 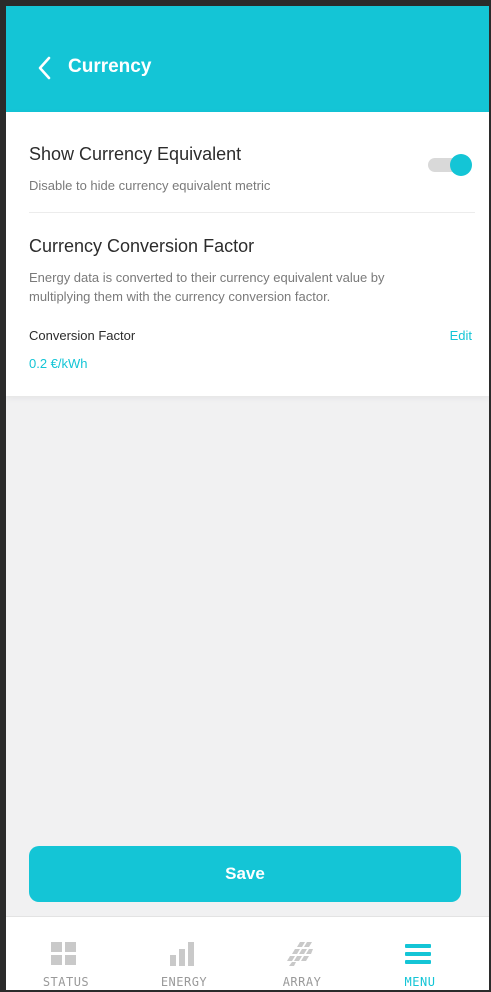 What do you see at coordinates (58, 363) in the screenshot?
I see `conversion-factor-value: 0.2 €/kWh` at bounding box center [58, 363].